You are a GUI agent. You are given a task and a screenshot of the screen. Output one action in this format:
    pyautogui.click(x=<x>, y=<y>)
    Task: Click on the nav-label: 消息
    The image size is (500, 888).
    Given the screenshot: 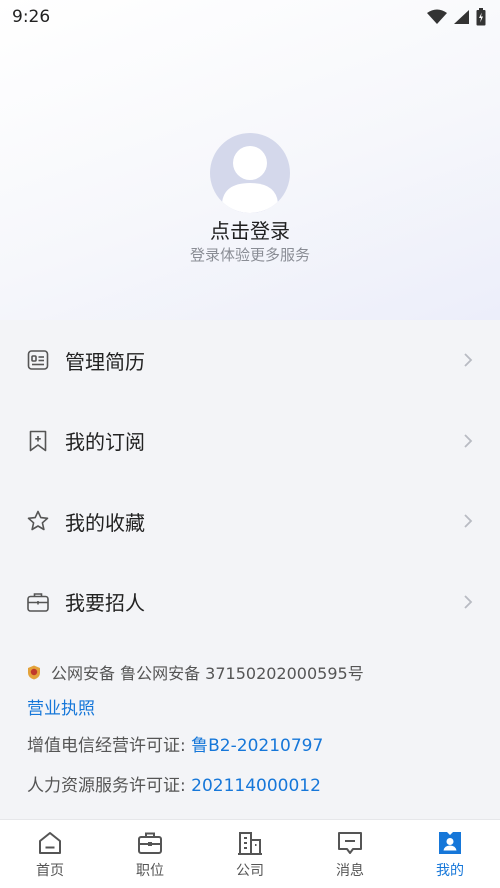 What is the action you would take?
    pyautogui.click(x=350, y=871)
    